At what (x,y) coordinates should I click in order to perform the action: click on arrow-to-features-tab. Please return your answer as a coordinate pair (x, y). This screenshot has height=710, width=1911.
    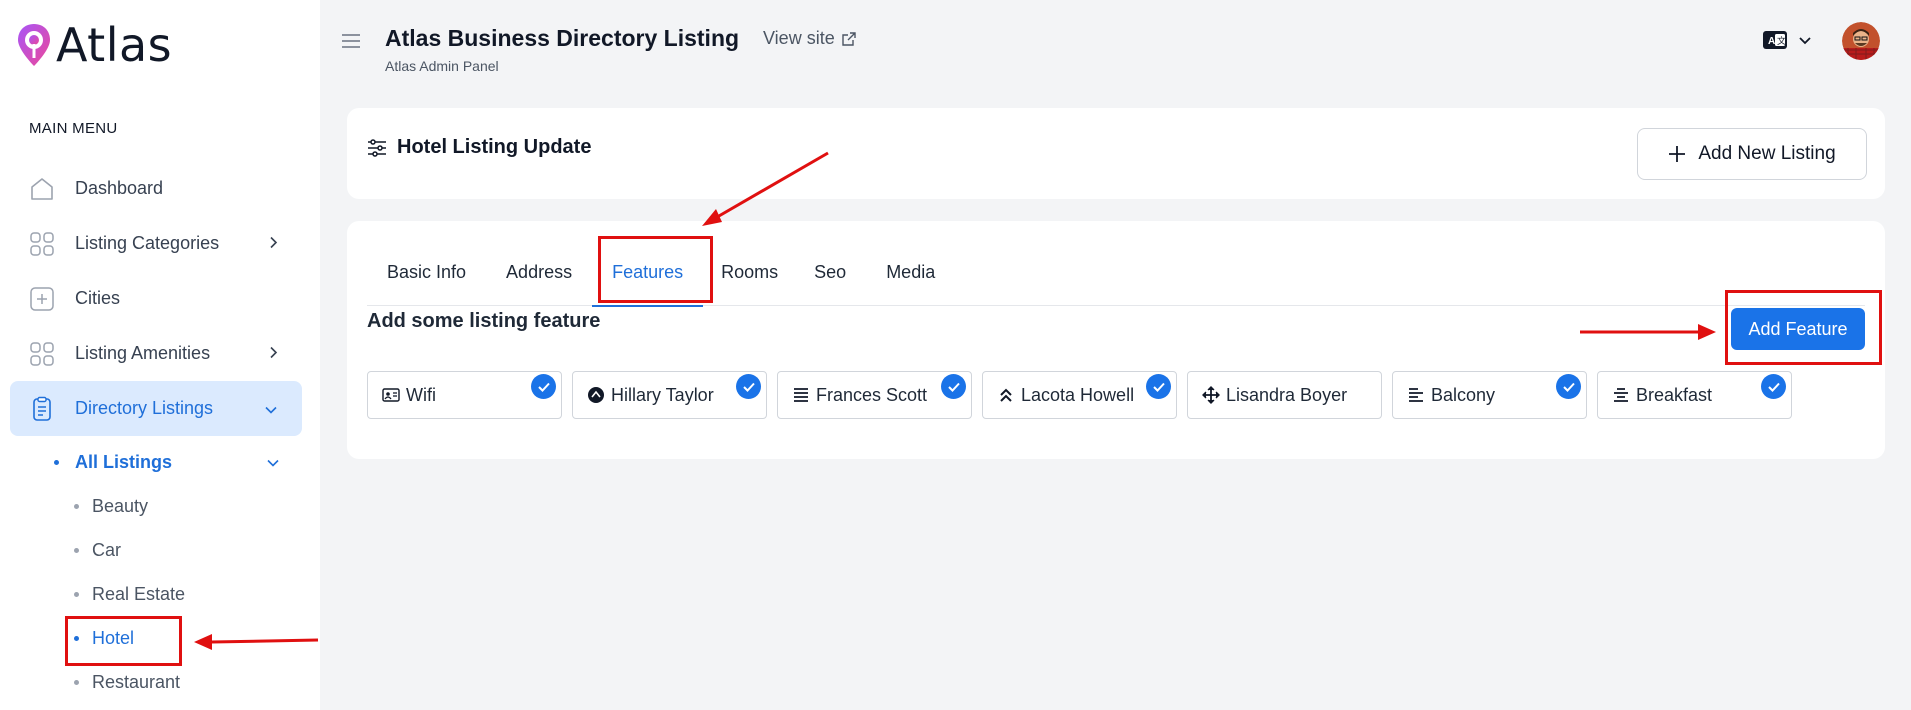
    Looking at the image, I should click on (765, 188).